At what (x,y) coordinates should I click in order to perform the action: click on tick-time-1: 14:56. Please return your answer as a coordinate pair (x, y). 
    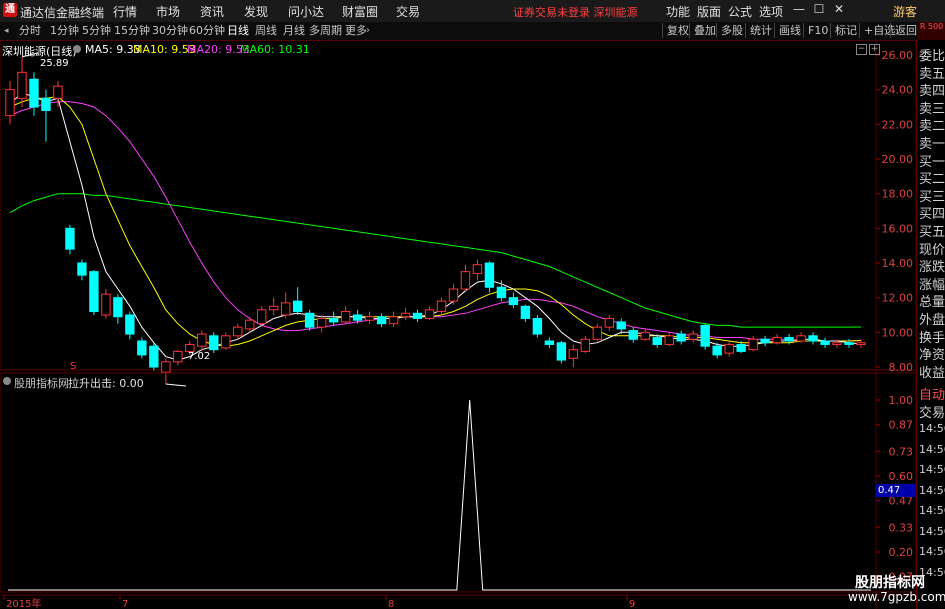
    Looking at the image, I should click on (932, 449).